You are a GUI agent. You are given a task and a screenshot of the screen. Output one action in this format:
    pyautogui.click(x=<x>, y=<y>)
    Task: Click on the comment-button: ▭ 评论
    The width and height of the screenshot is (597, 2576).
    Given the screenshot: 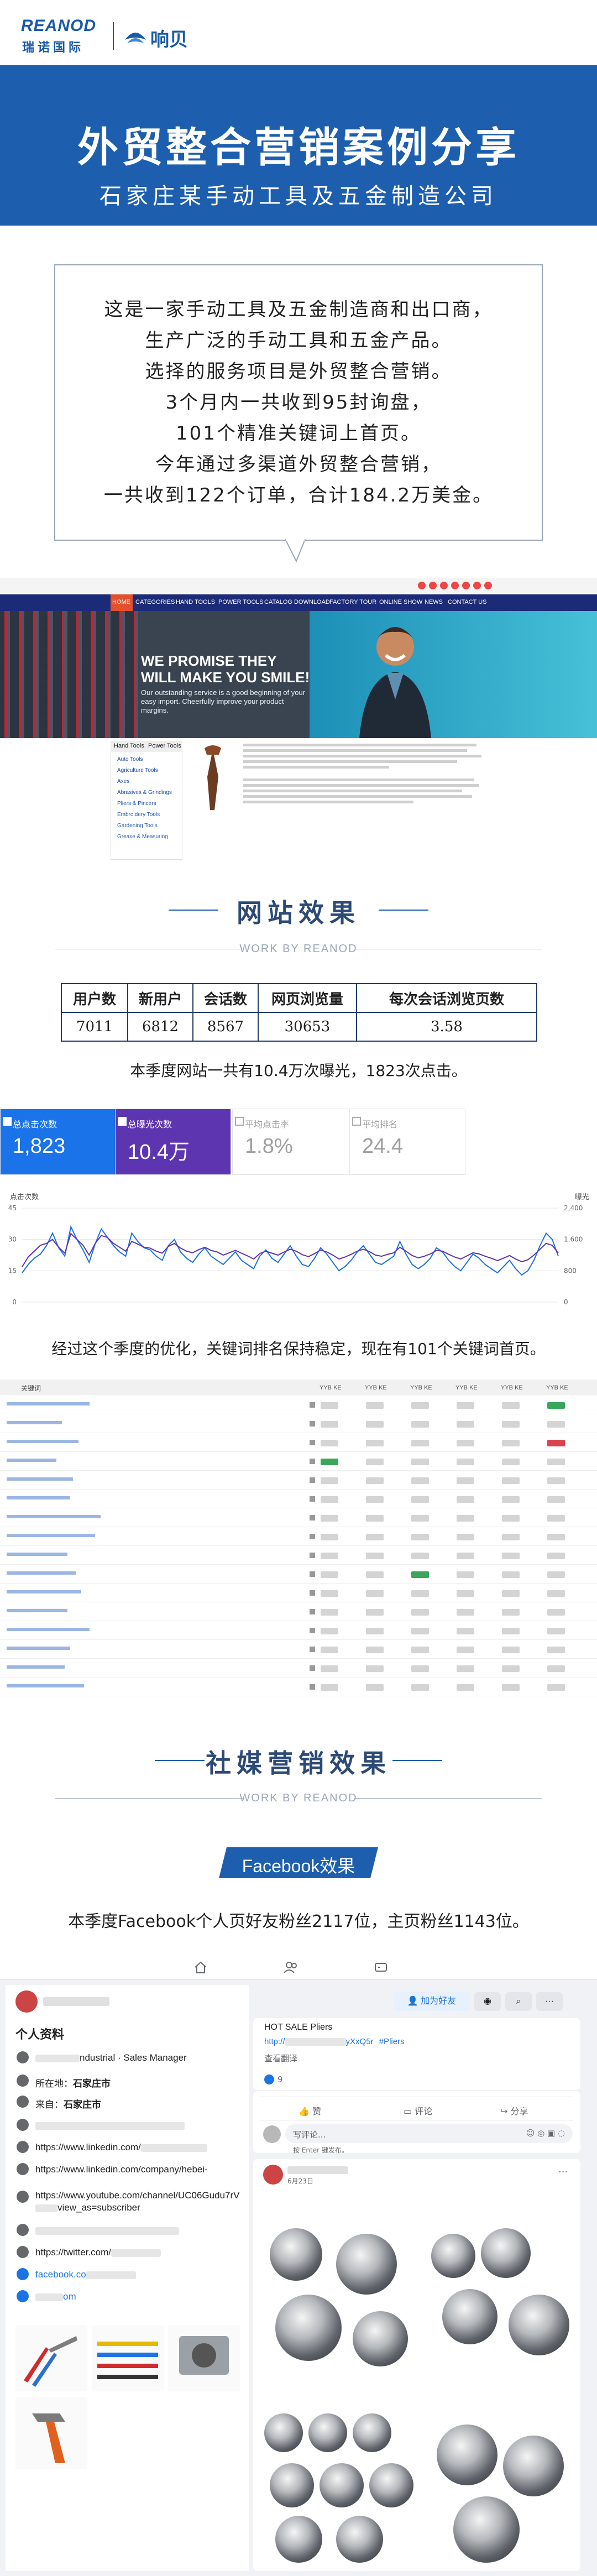 What is the action you would take?
    pyautogui.click(x=418, y=2110)
    